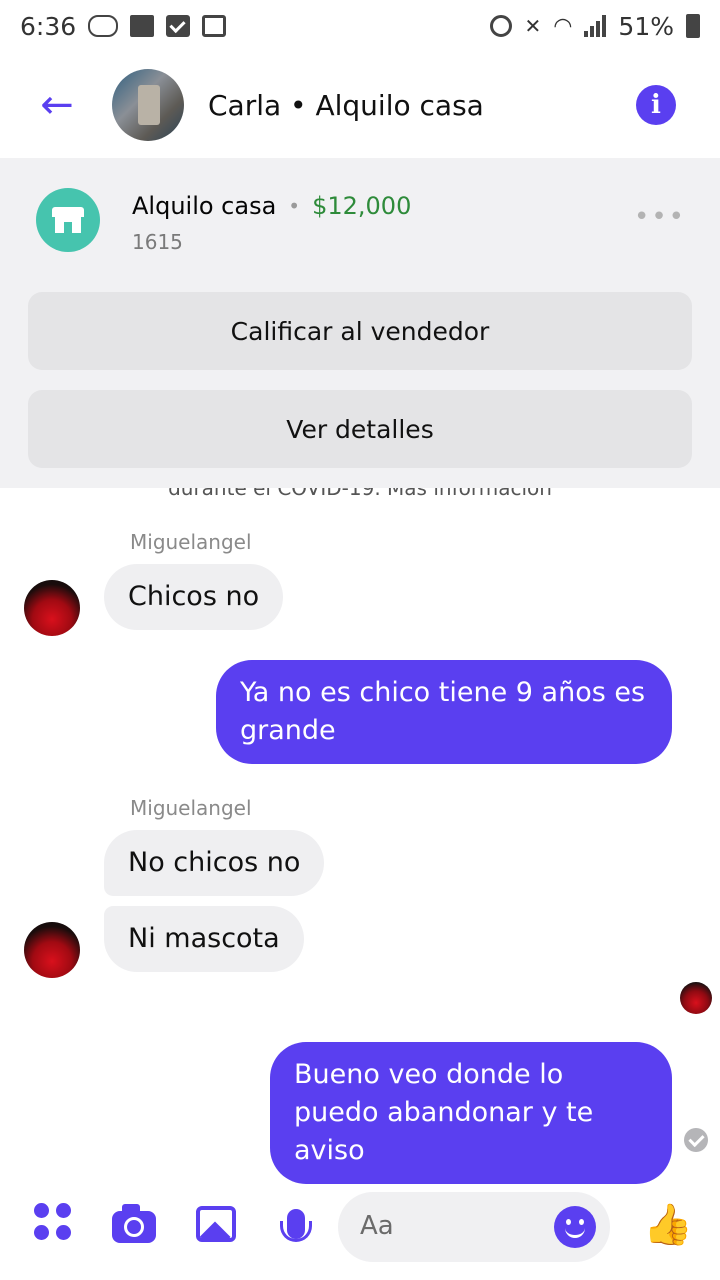 This screenshot has width=720, height=1280. I want to click on message-bubble-incoming: No chicos no, so click(214, 863).